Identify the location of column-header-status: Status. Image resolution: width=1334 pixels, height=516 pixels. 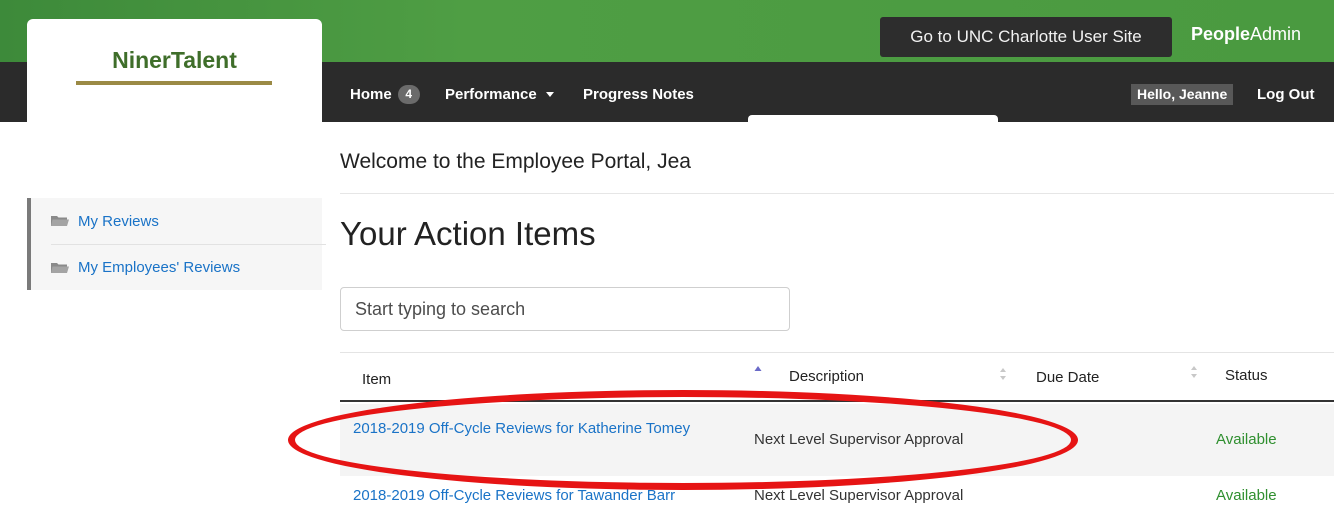
(1246, 375).